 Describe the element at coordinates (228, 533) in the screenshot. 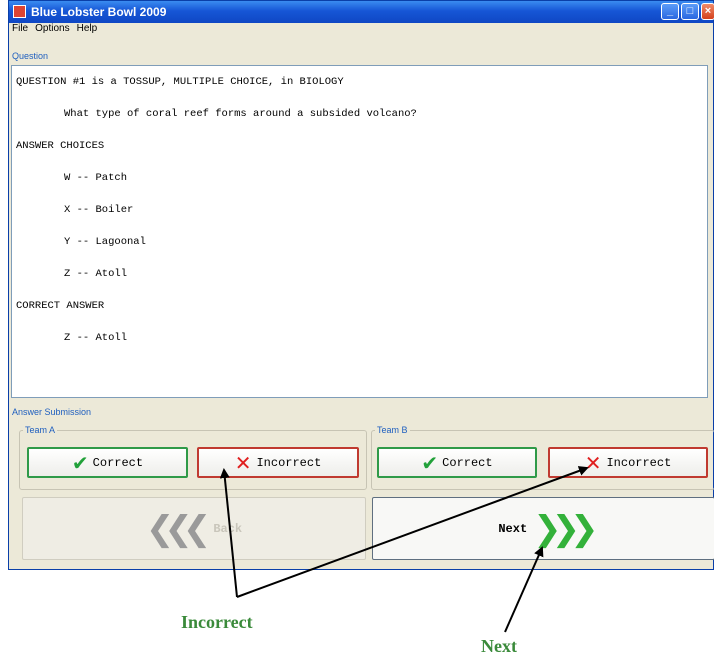

I see `arrow-to-team-a-incorrect` at that location.